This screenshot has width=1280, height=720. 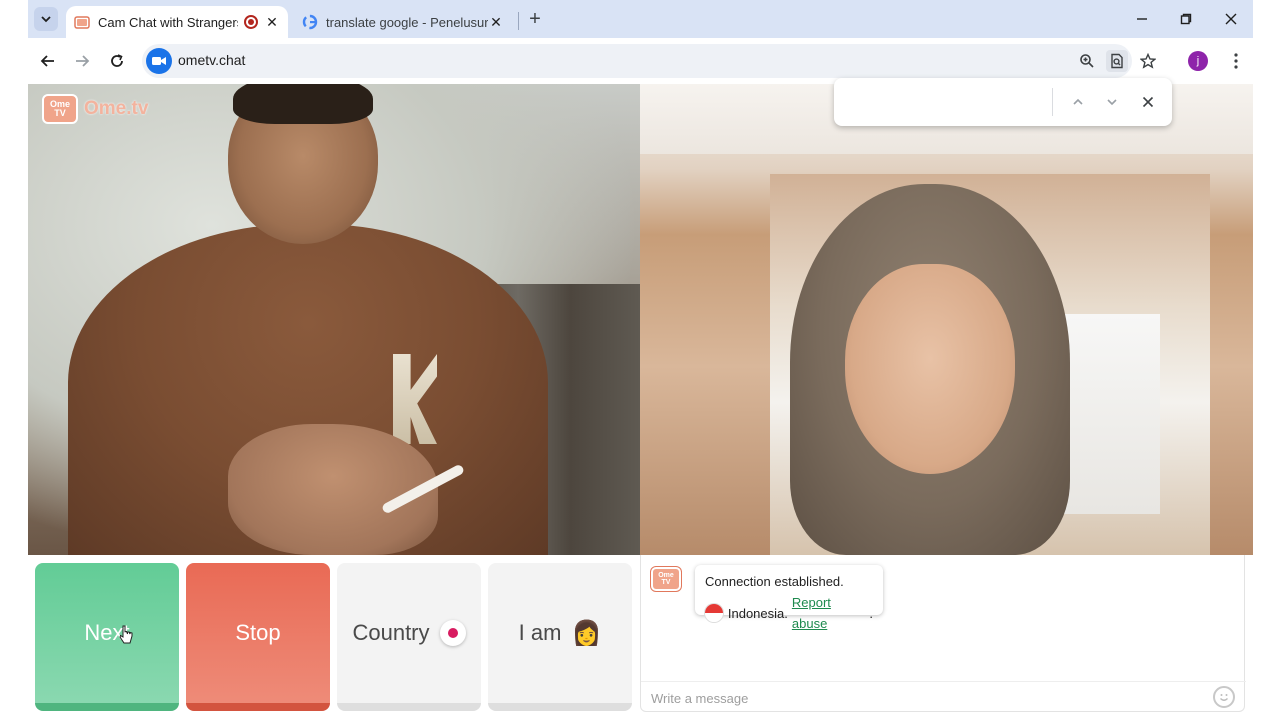 I want to click on camera-site-icon, so click(x=159, y=61).